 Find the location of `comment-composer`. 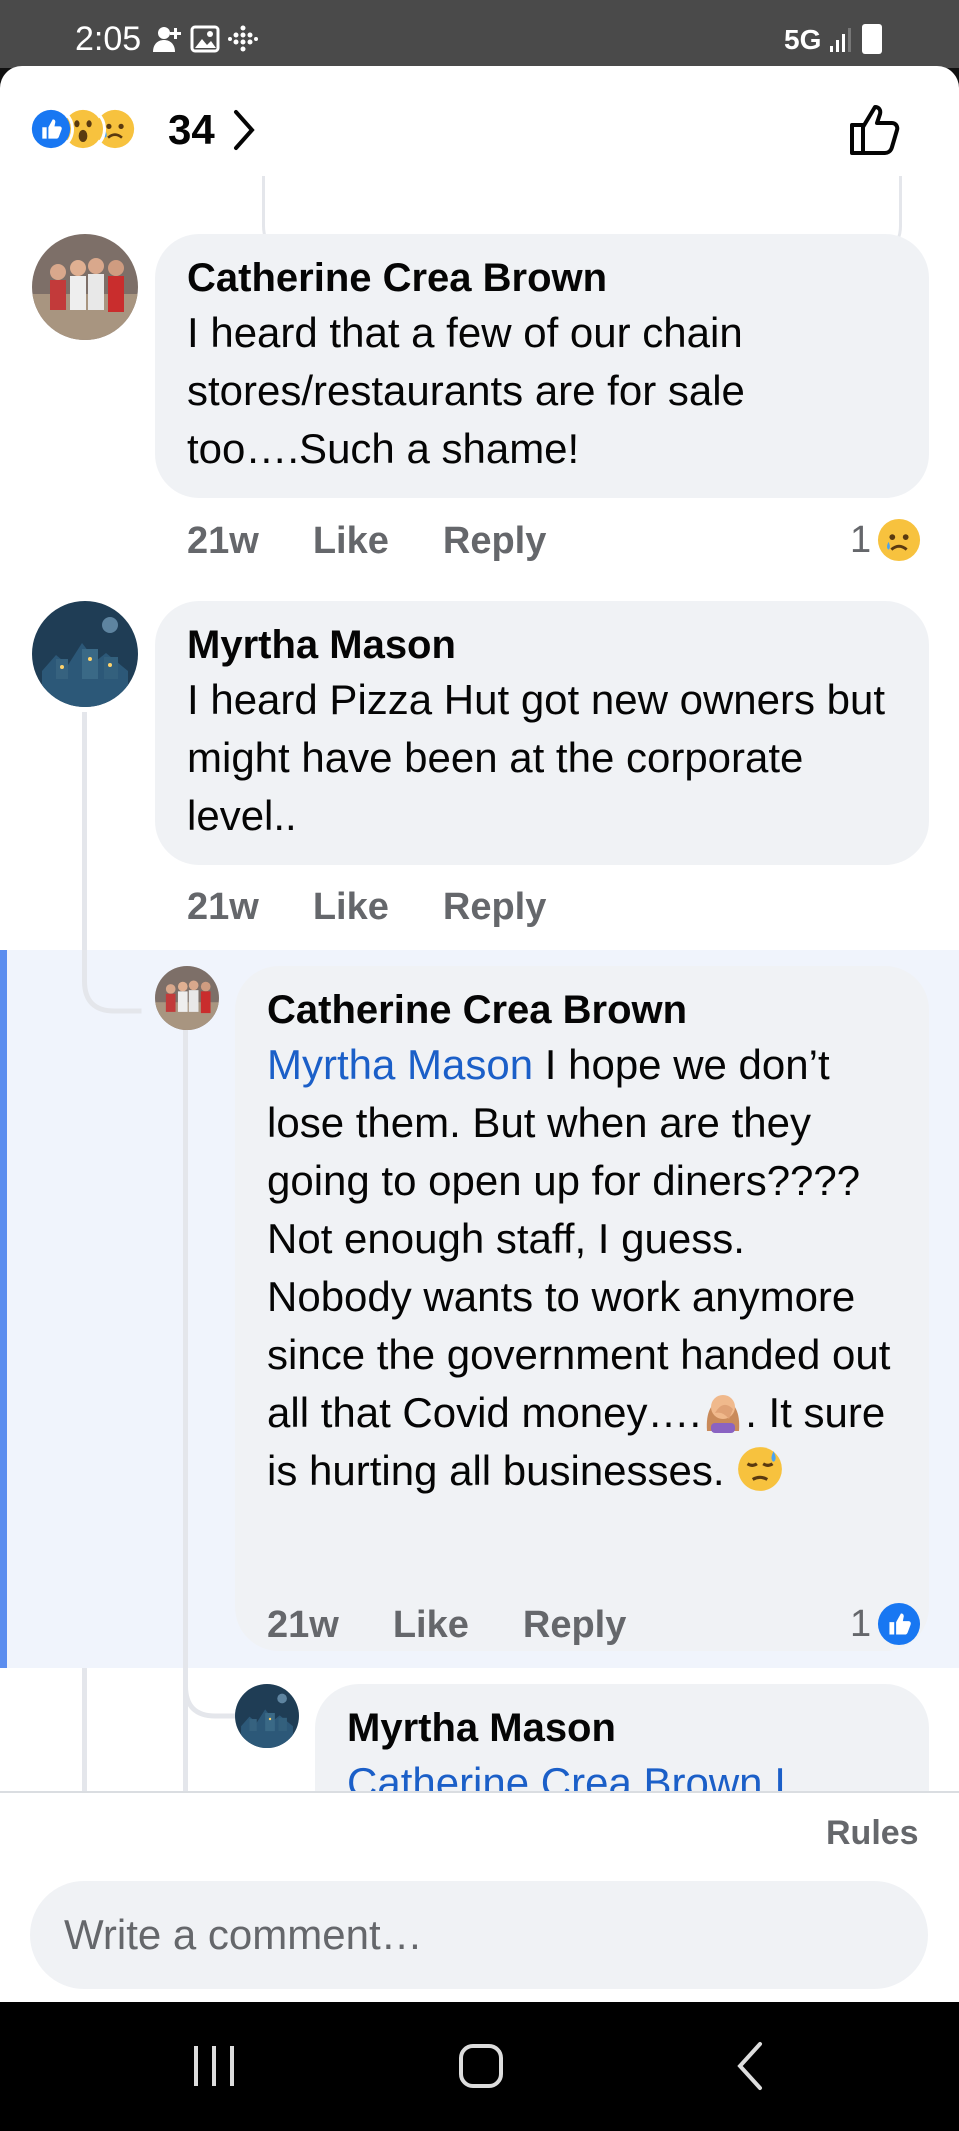

comment-composer is located at coordinates (479, 1935).